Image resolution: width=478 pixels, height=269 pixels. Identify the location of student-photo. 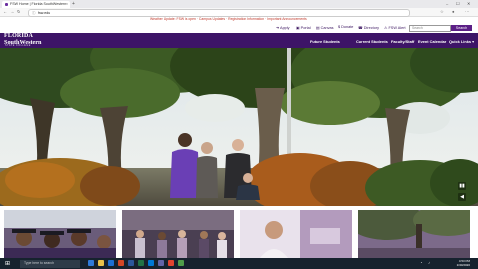
(296, 234).